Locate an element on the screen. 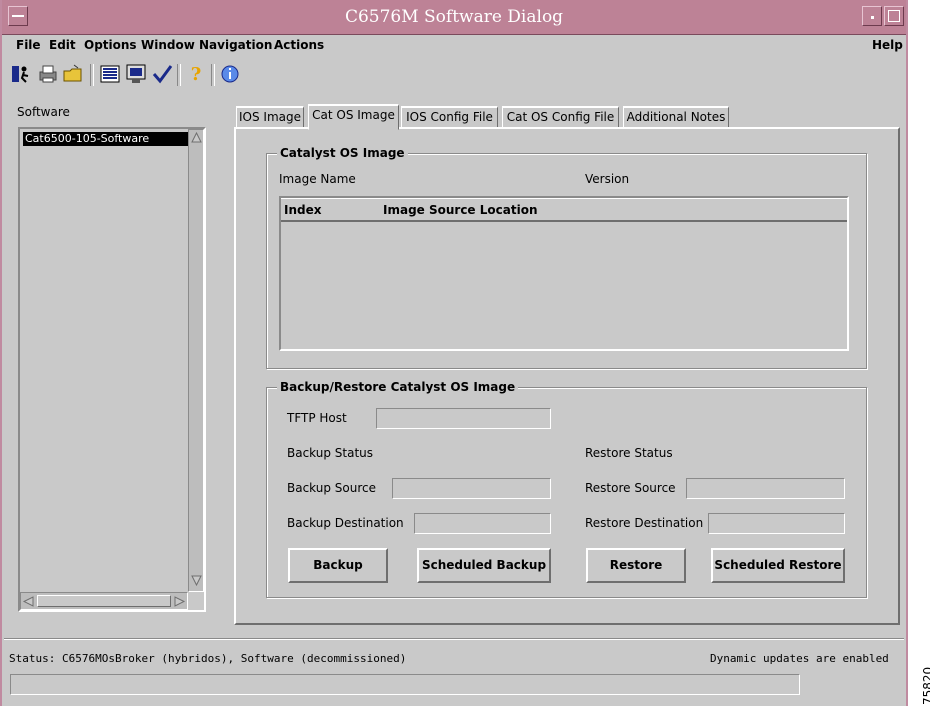  maximize-button is located at coordinates (894, 16).